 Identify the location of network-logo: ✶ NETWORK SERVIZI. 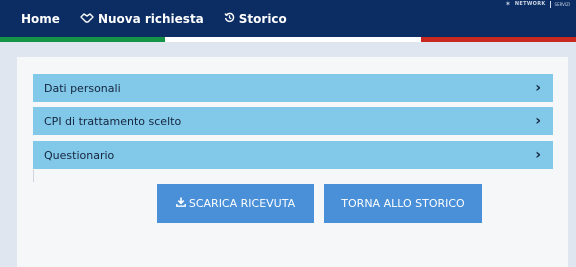
(537, 4).